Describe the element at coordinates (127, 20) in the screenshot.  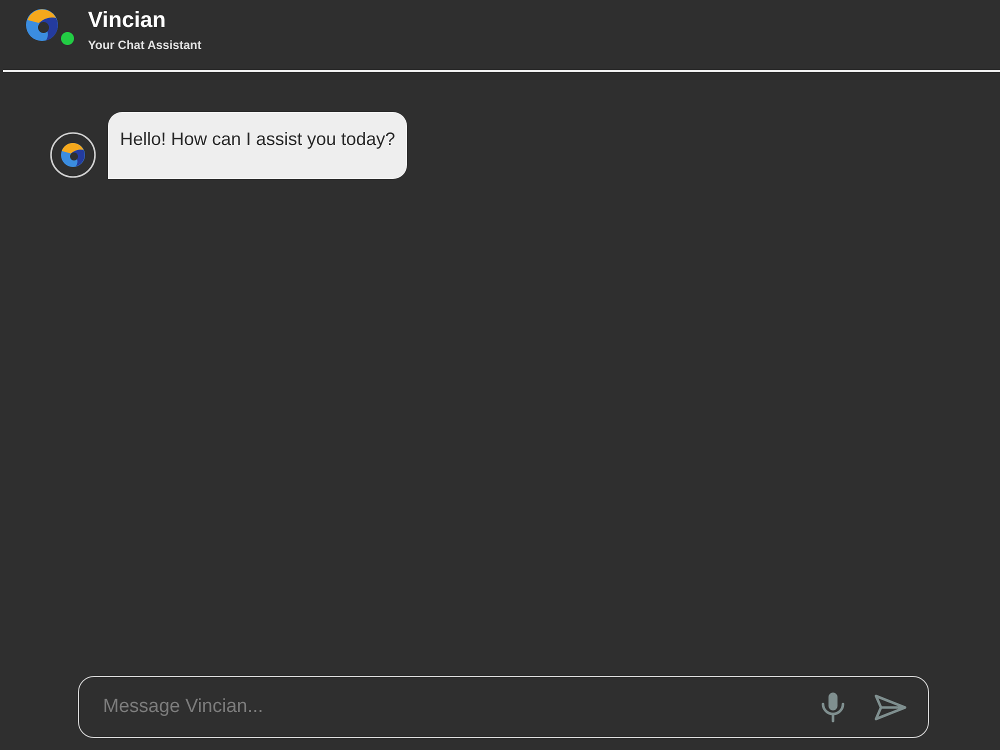
I see `app-title: Vincian` at that location.